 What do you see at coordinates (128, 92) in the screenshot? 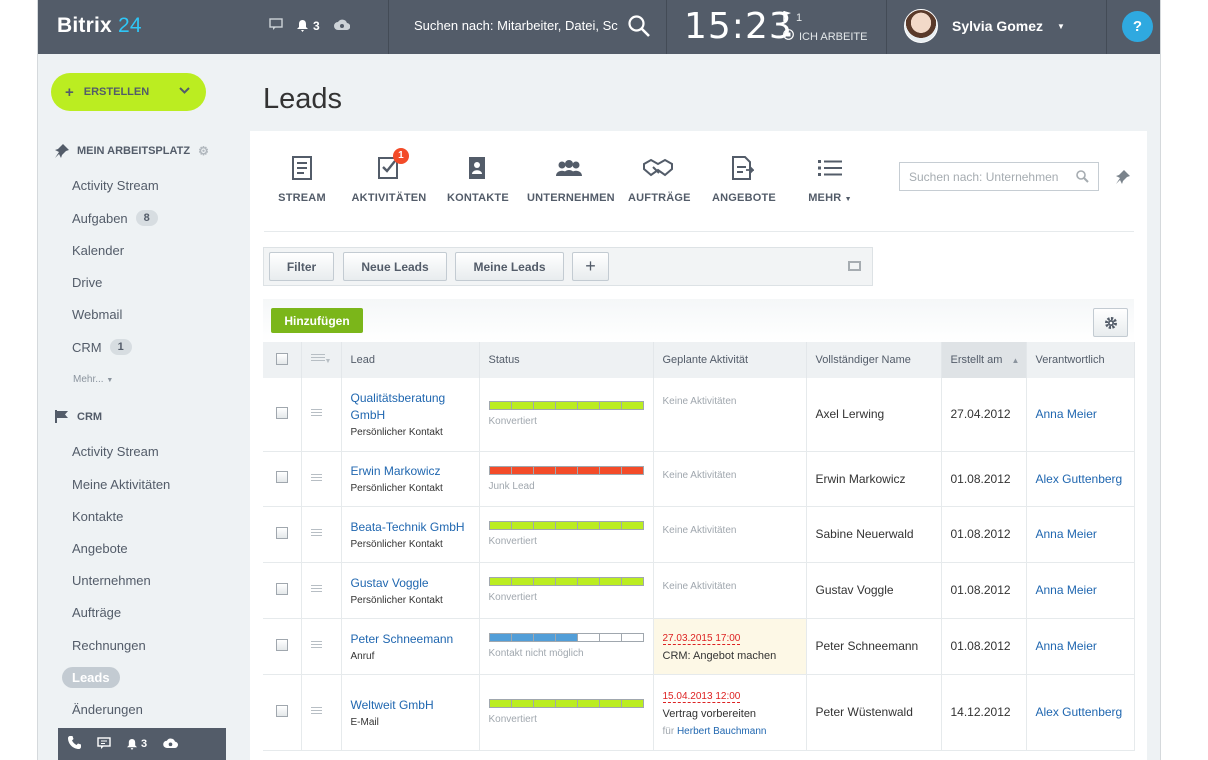
I see `create-button: + ERSTELLEN` at bounding box center [128, 92].